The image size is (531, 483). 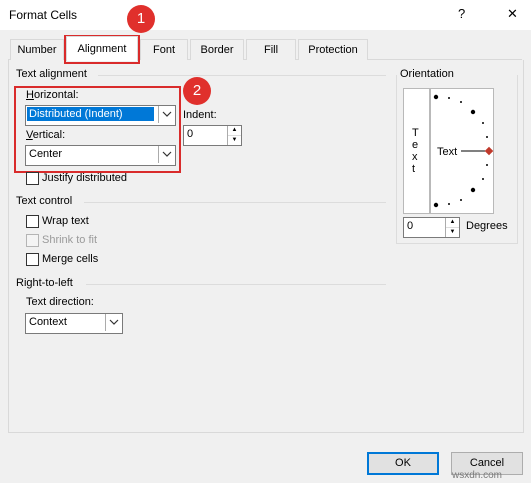 What do you see at coordinates (48, 322) in the screenshot?
I see `text-direction-value: Context` at bounding box center [48, 322].